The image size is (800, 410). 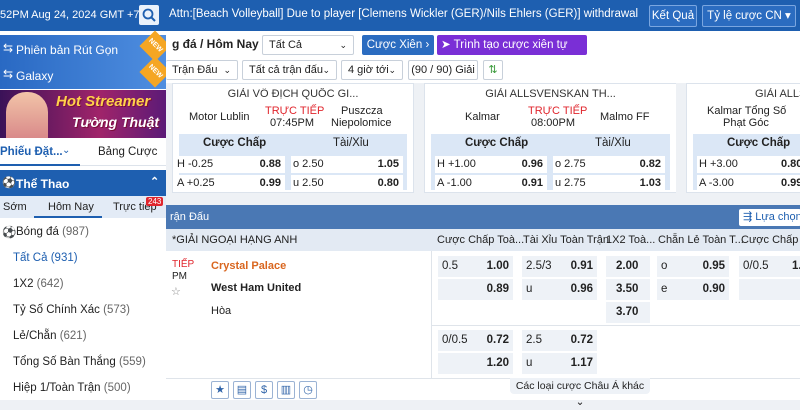 I want to click on short-version-banner: ⇆ Phiên bản Rút Gọn NEW, so click(x=85, y=46).